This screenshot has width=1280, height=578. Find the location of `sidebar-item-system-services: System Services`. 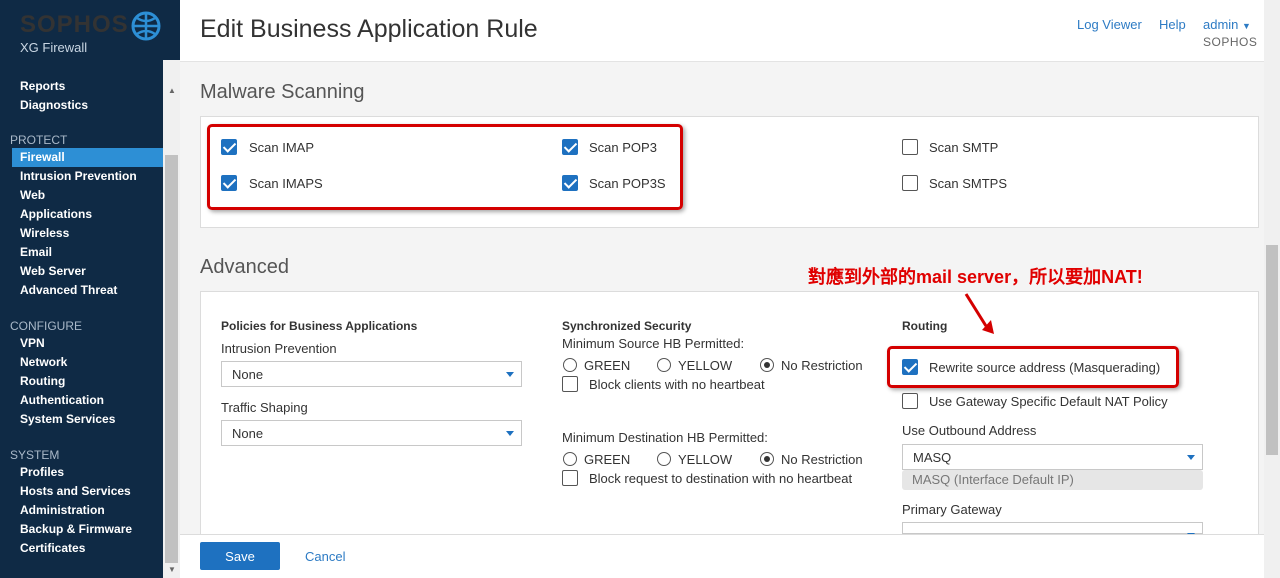

sidebar-item-system-services: System Services is located at coordinates (87, 419).